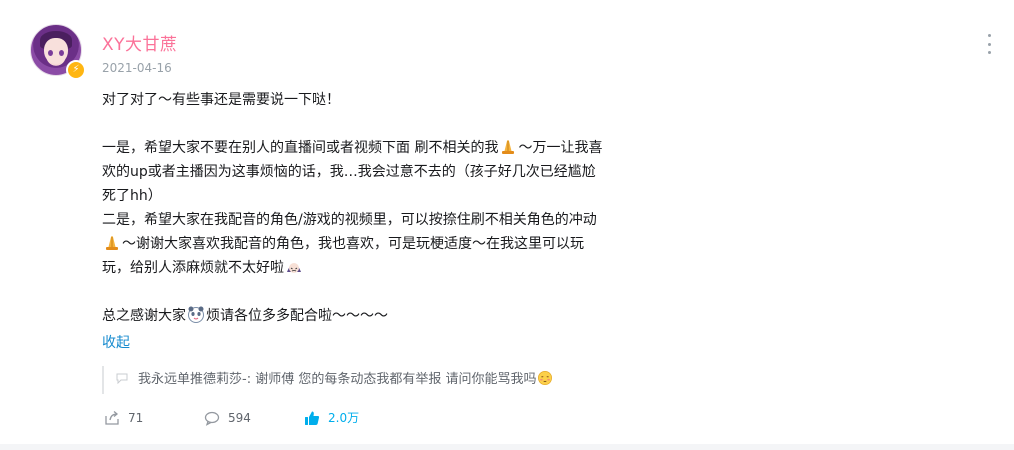 The height and width of the screenshot is (450, 1014). What do you see at coordinates (349, 172) in the screenshot?
I see `content-line: 欢的up或者主播因为这事烦恼的话，我…我会过意不去的（孩子好几次已经尴尬` at bounding box center [349, 172].